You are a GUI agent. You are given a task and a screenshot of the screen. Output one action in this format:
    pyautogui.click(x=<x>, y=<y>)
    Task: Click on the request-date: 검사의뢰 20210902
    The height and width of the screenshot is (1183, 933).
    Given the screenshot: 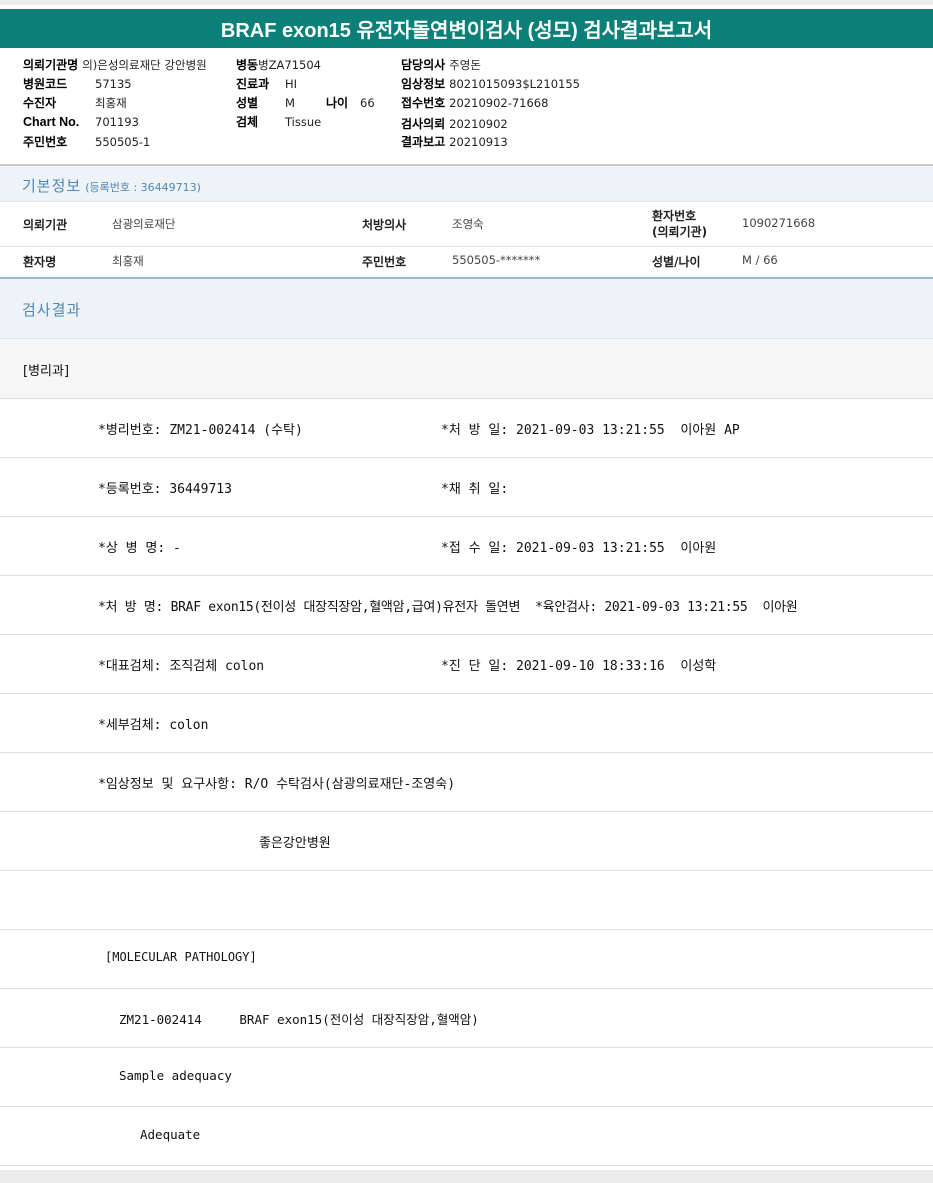 What is the action you would take?
    pyautogui.click(x=454, y=124)
    